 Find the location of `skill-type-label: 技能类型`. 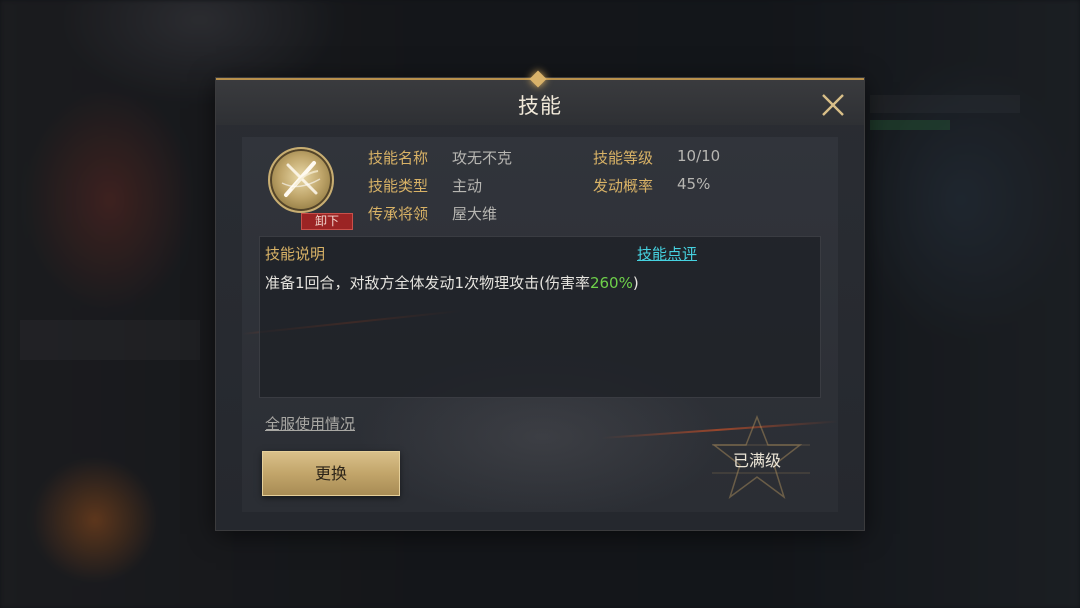

skill-type-label: 技能类型 is located at coordinates (398, 186).